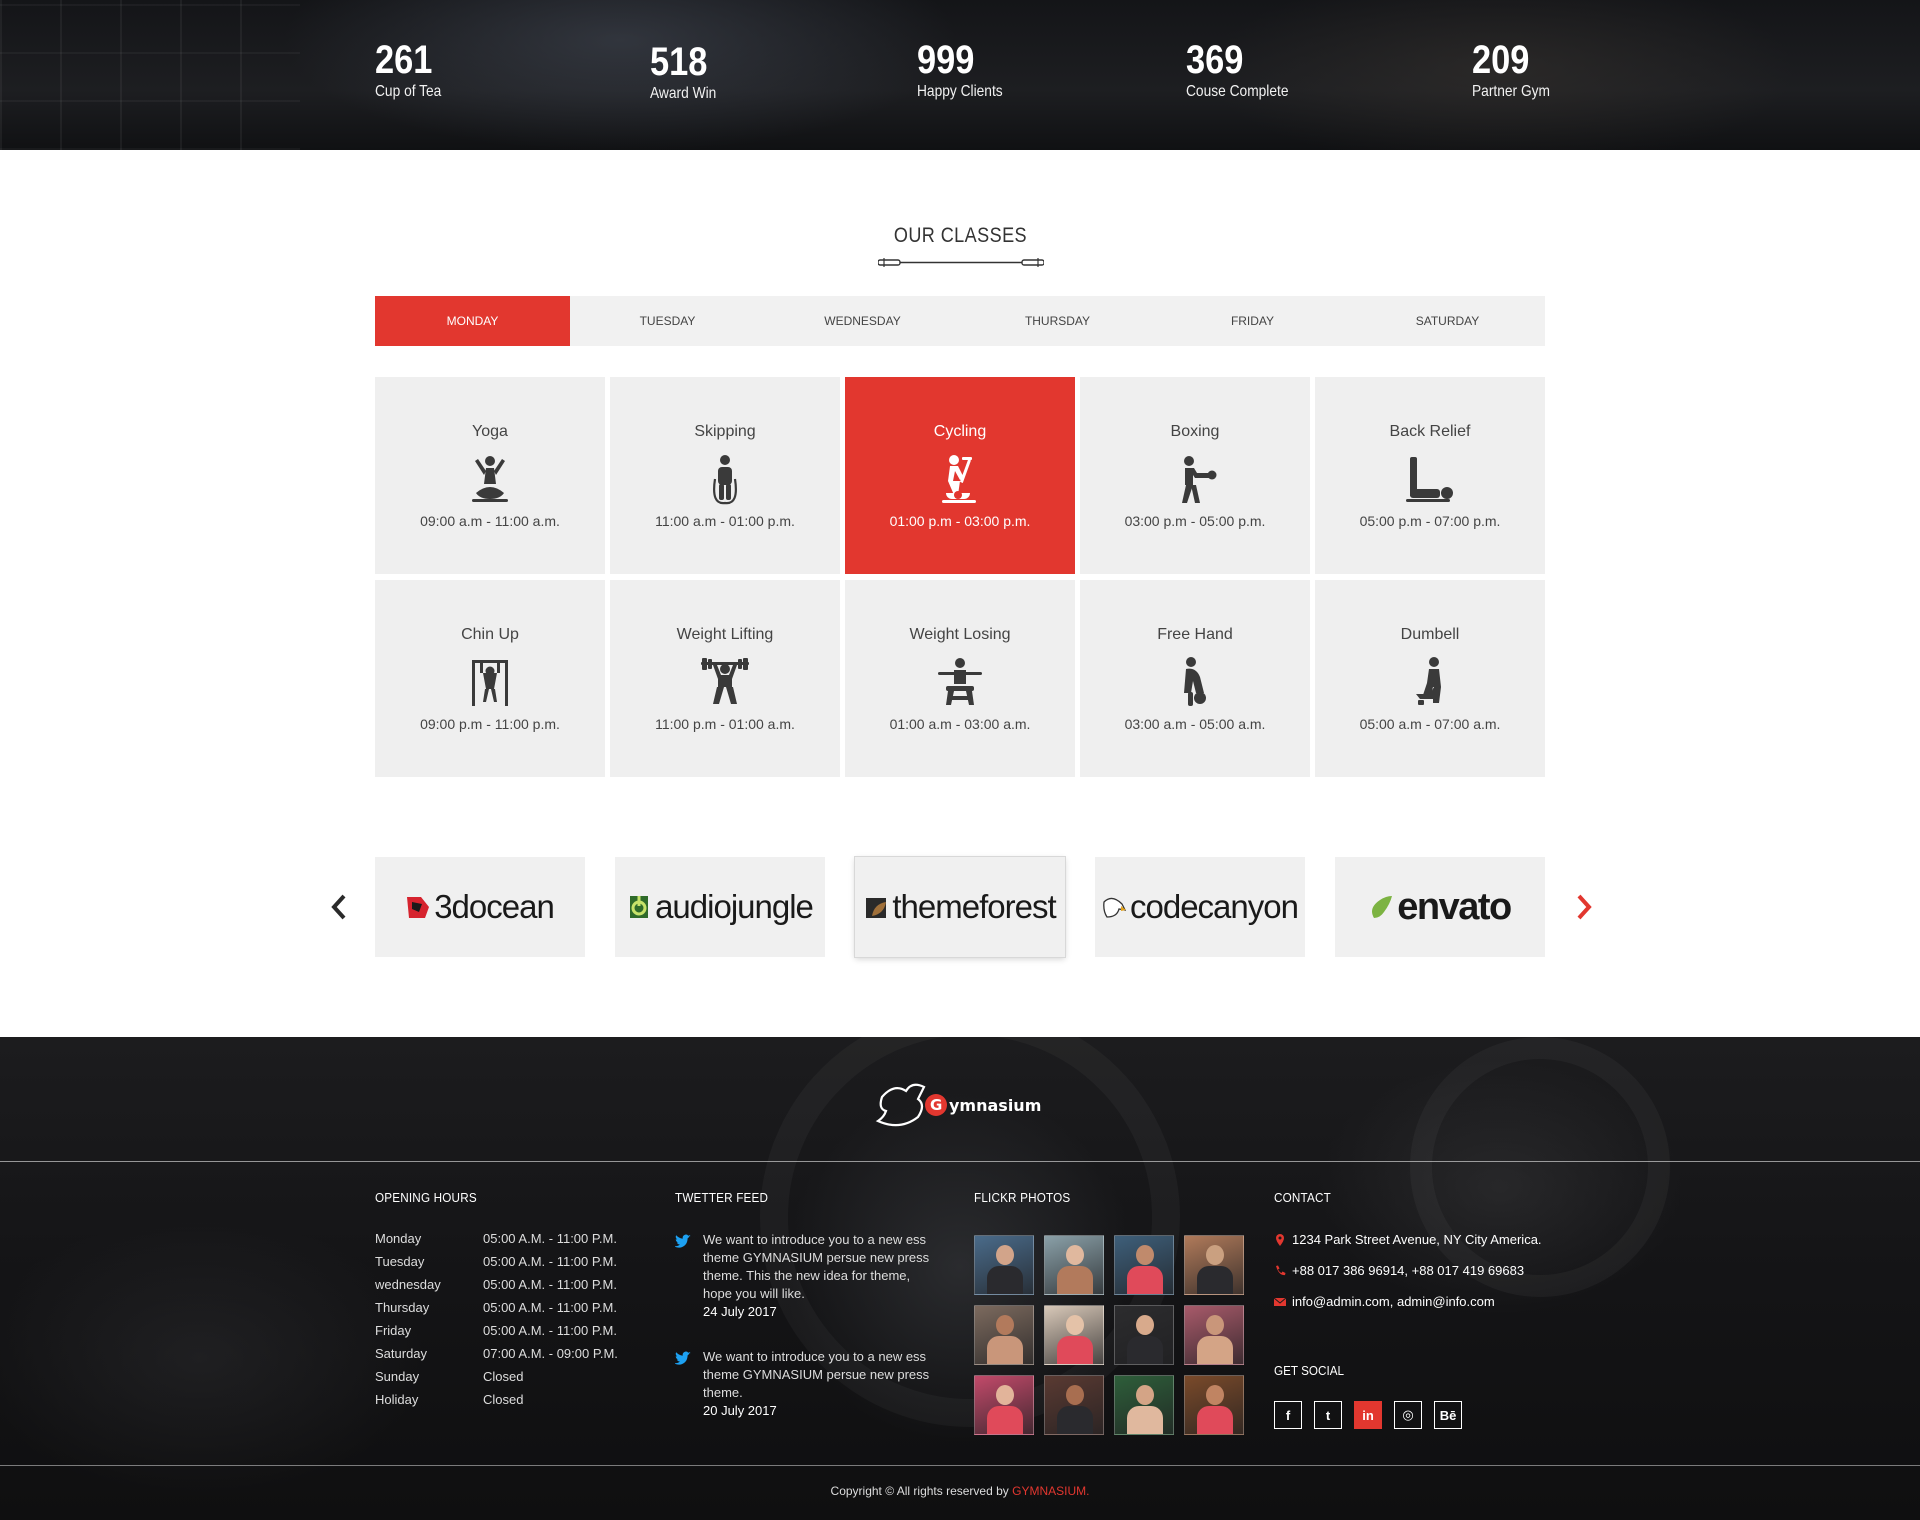  I want to click on hours-row: wednesday 05:00 A.M. - 11:00 P.M., so click(496, 1284).